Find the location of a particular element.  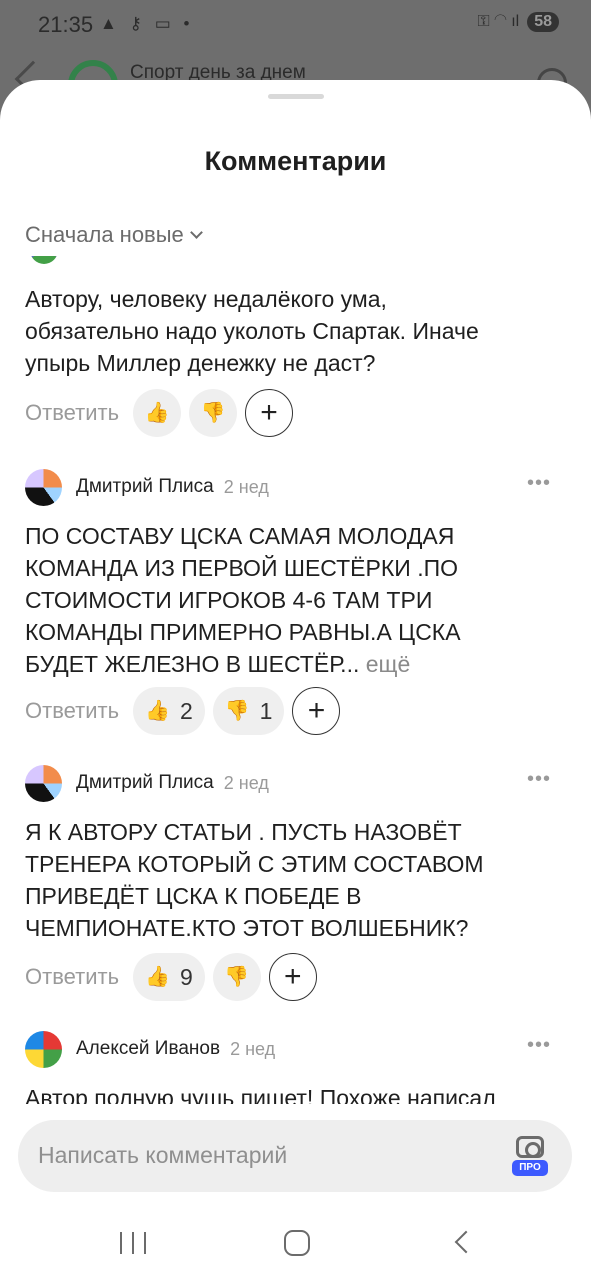

system-icons: ⚿ ◠ ıl 58 is located at coordinates (518, 22).